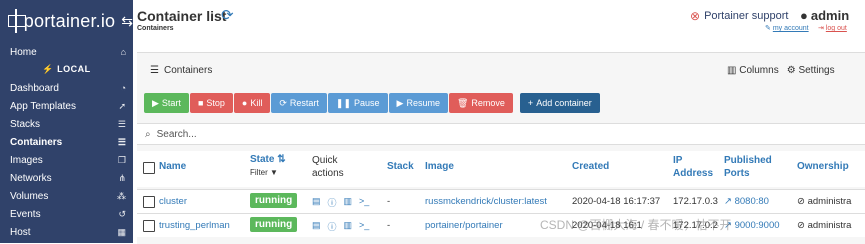 This screenshot has height=244, width=865. What do you see at coordinates (227, 15) in the screenshot?
I see `refresh-icon: ⟳` at bounding box center [227, 15].